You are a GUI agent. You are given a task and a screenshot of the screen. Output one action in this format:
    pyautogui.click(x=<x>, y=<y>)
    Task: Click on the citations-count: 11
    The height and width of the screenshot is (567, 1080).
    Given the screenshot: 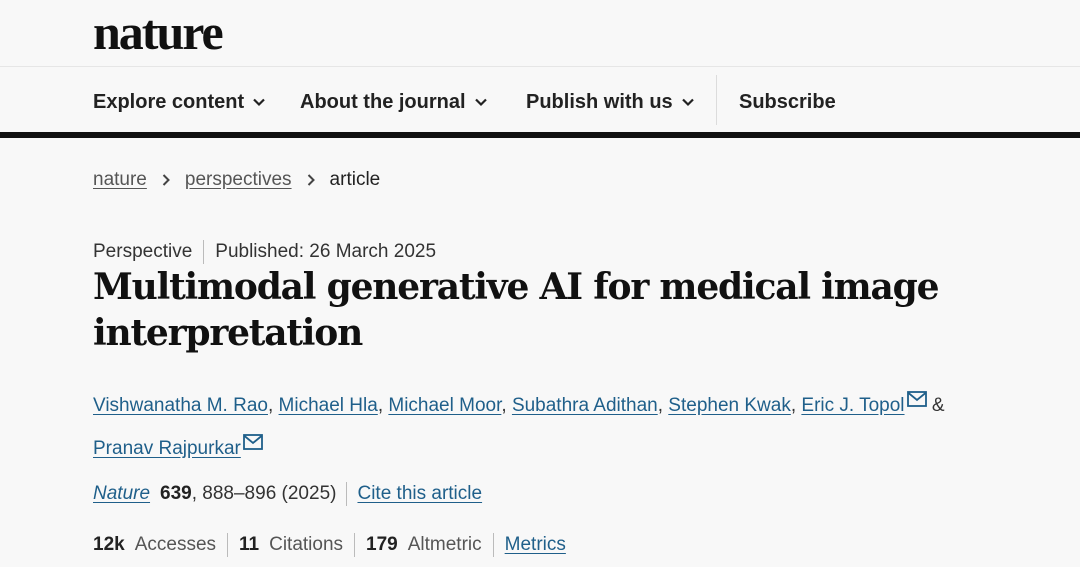 What is the action you would take?
    pyautogui.click(x=249, y=544)
    